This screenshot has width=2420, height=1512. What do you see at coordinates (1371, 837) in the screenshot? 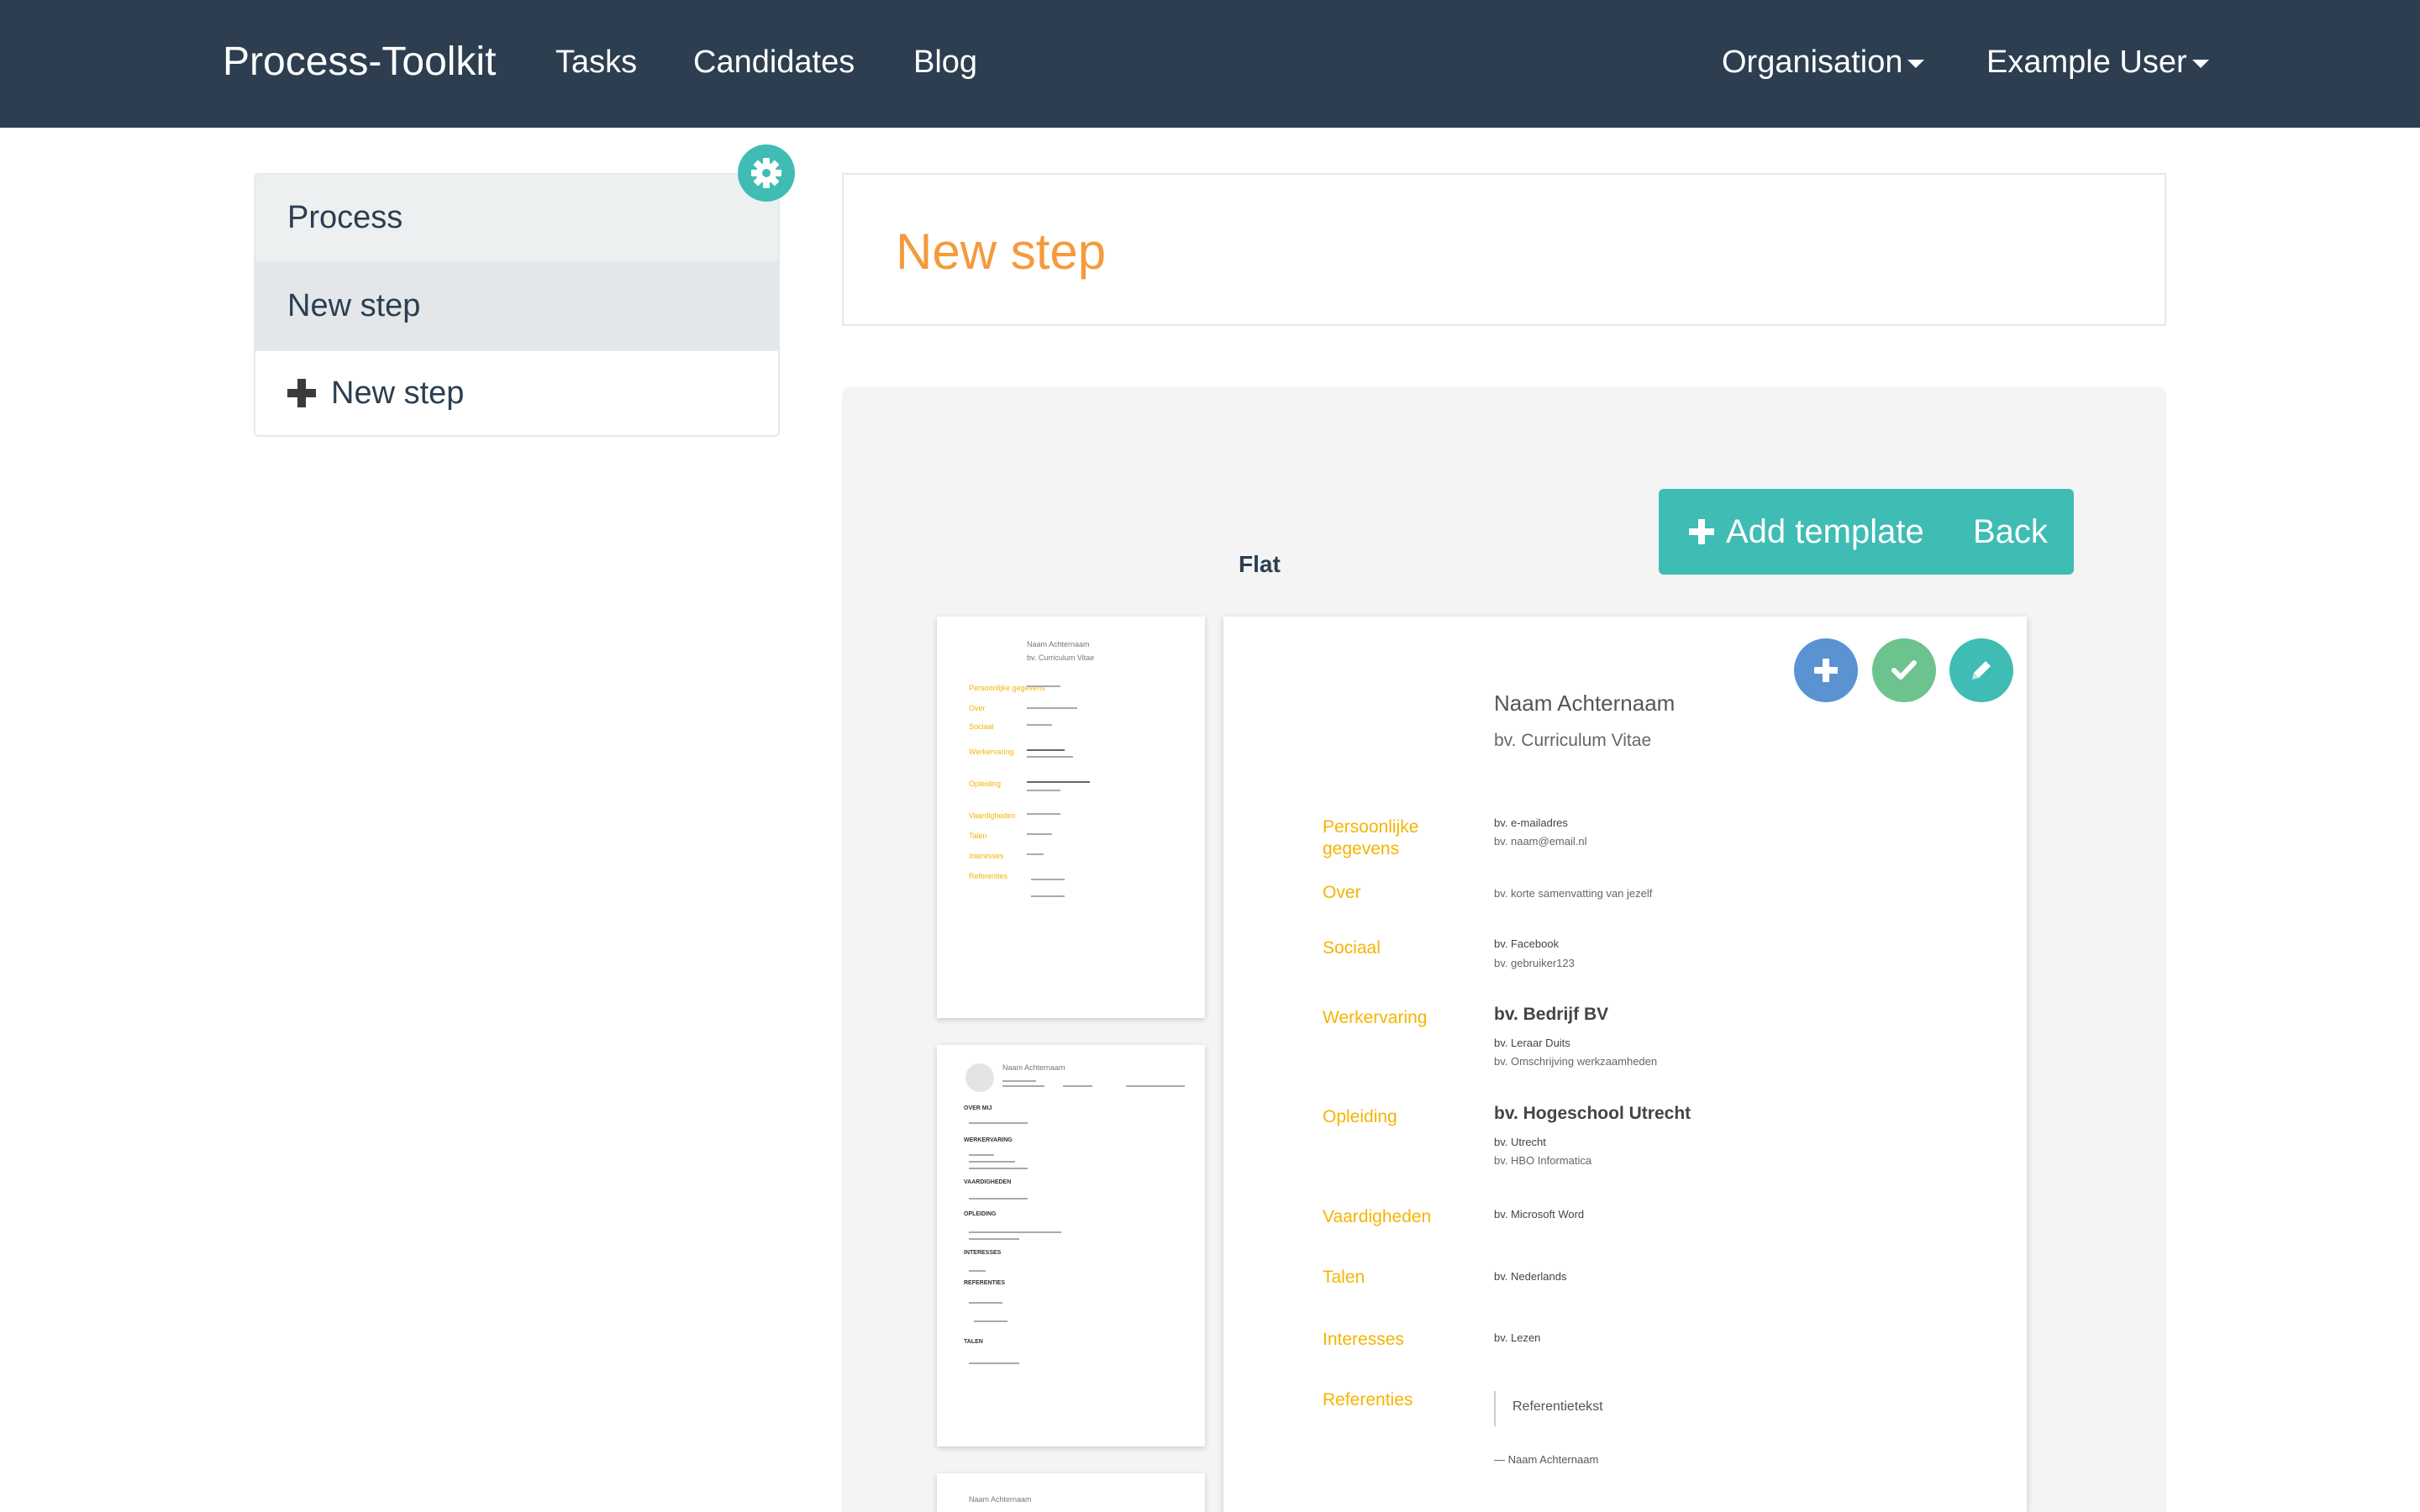
I see `cv-section-personal: Persoonlijke gegevens` at bounding box center [1371, 837].